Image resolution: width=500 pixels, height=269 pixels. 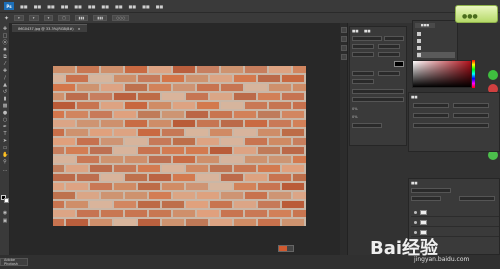 I want to click on language-dropdown, so click(x=367, y=125).